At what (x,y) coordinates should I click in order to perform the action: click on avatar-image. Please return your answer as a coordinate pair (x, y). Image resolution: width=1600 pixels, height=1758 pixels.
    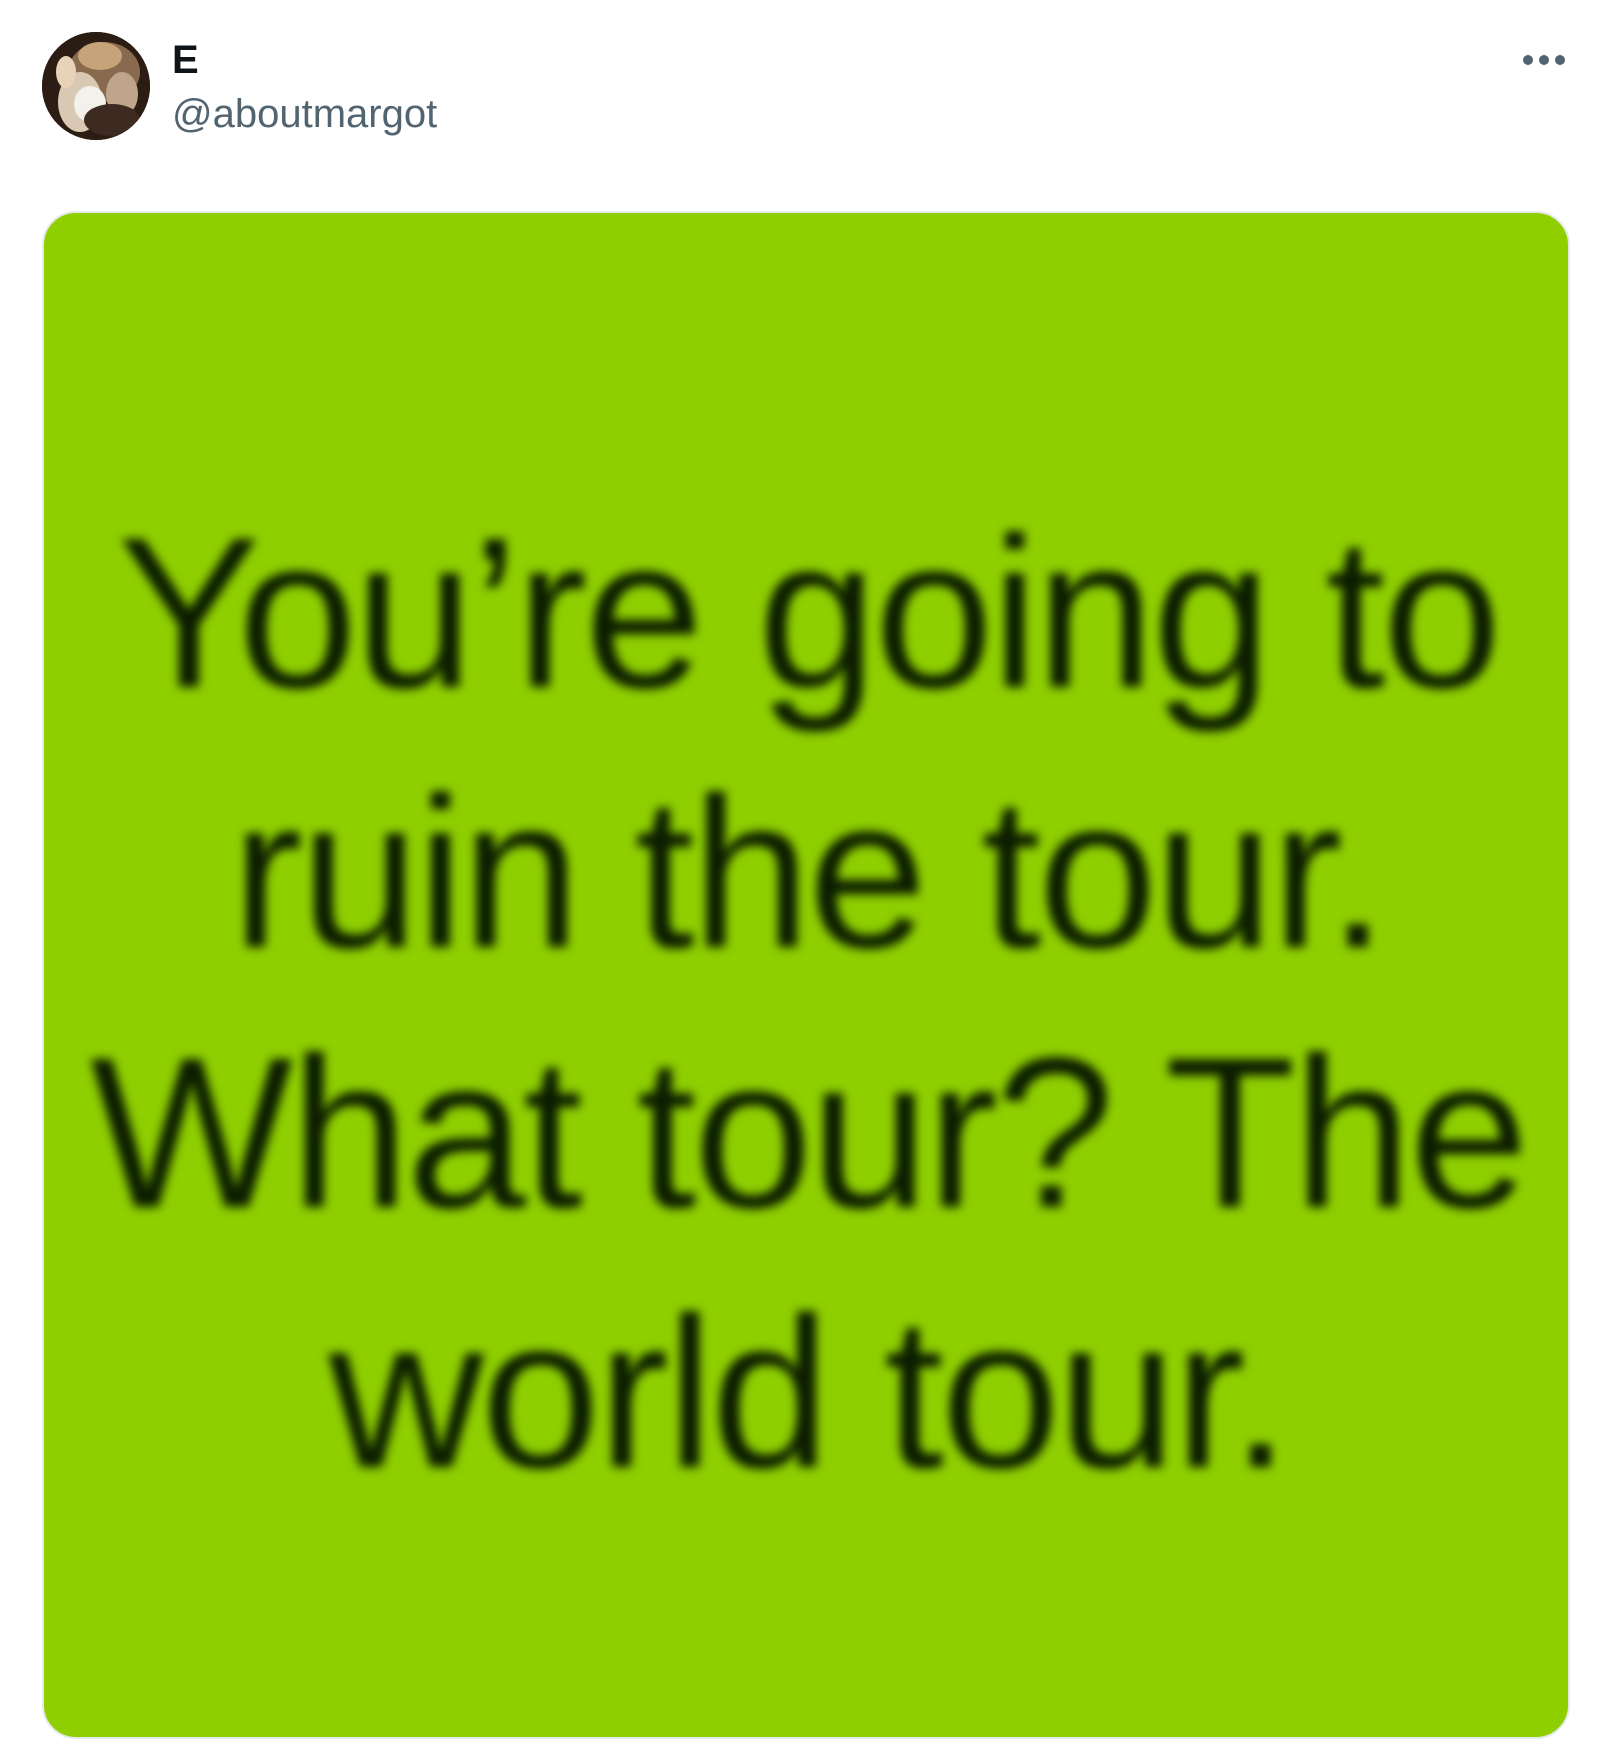
    Looking at the image, I should click on (96, 86).